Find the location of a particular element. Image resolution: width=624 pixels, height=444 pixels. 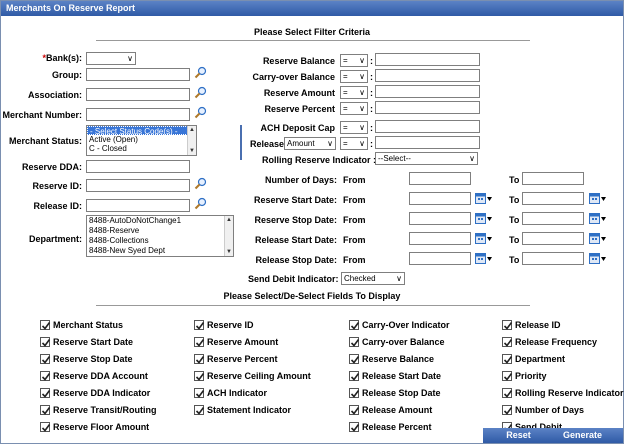

group-input is located at coordinates (138, 74).